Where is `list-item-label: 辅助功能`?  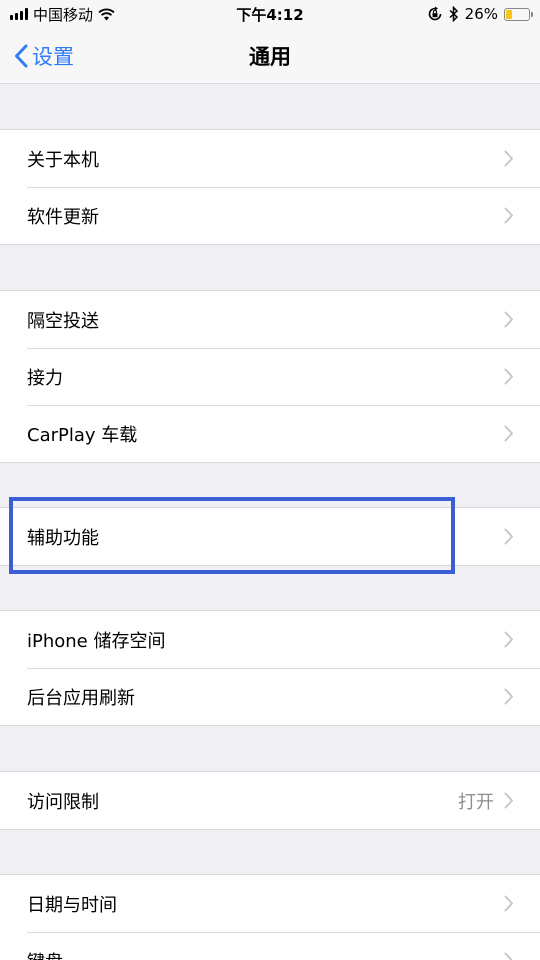
list-item-label: 辅助功能 is located at coordinates (63, 538).